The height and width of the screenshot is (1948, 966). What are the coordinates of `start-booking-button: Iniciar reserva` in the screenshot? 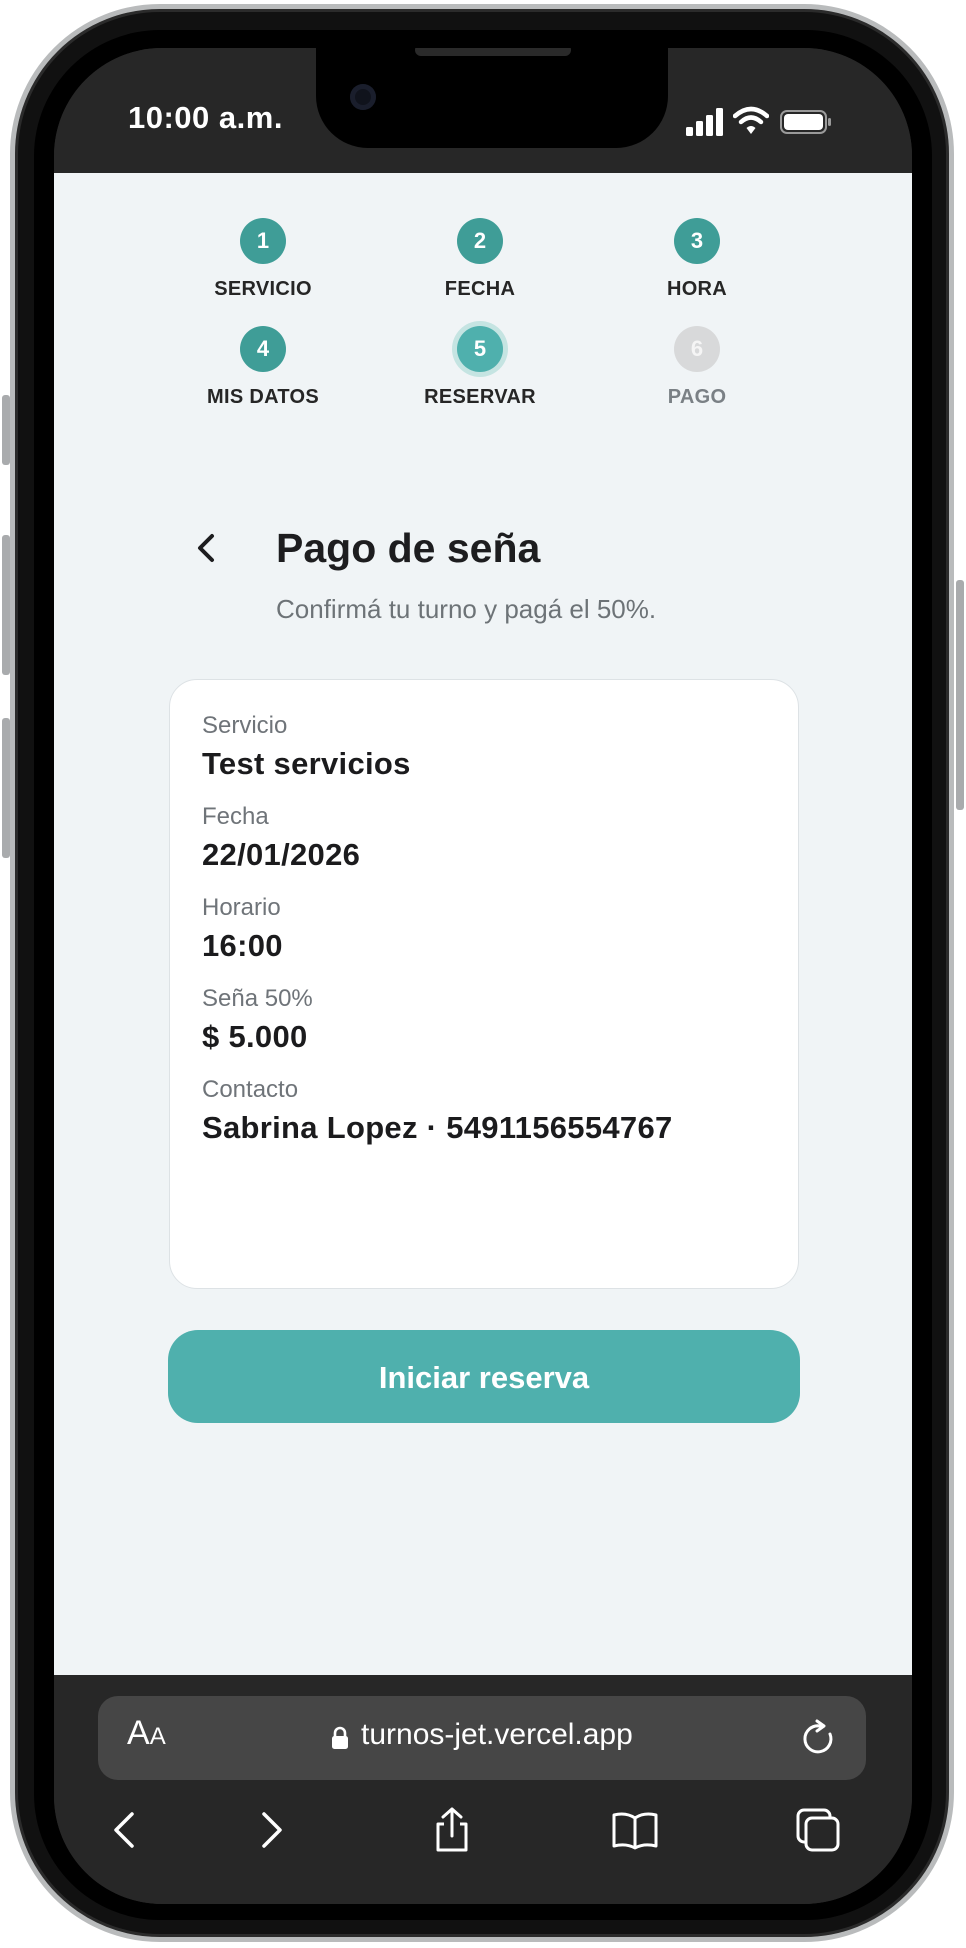 It's located at (484, 1376).